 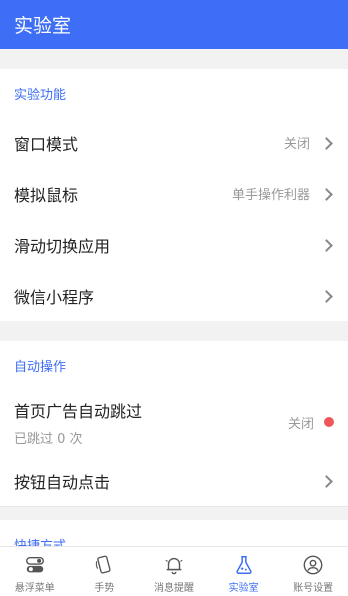 I want to click on nav-label: 悬浮菜单, so click(x=34, y=588).